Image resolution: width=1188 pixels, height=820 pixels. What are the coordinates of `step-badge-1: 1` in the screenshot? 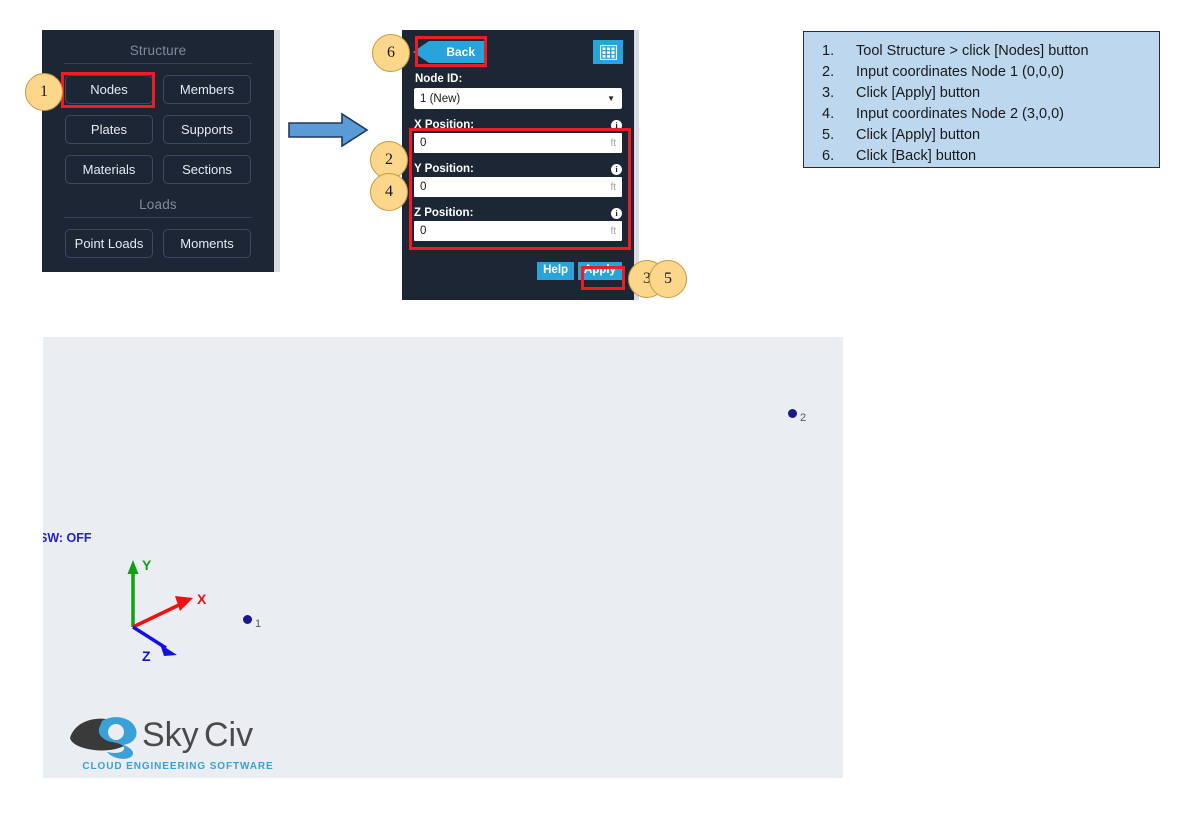 It's located at (44, 92).